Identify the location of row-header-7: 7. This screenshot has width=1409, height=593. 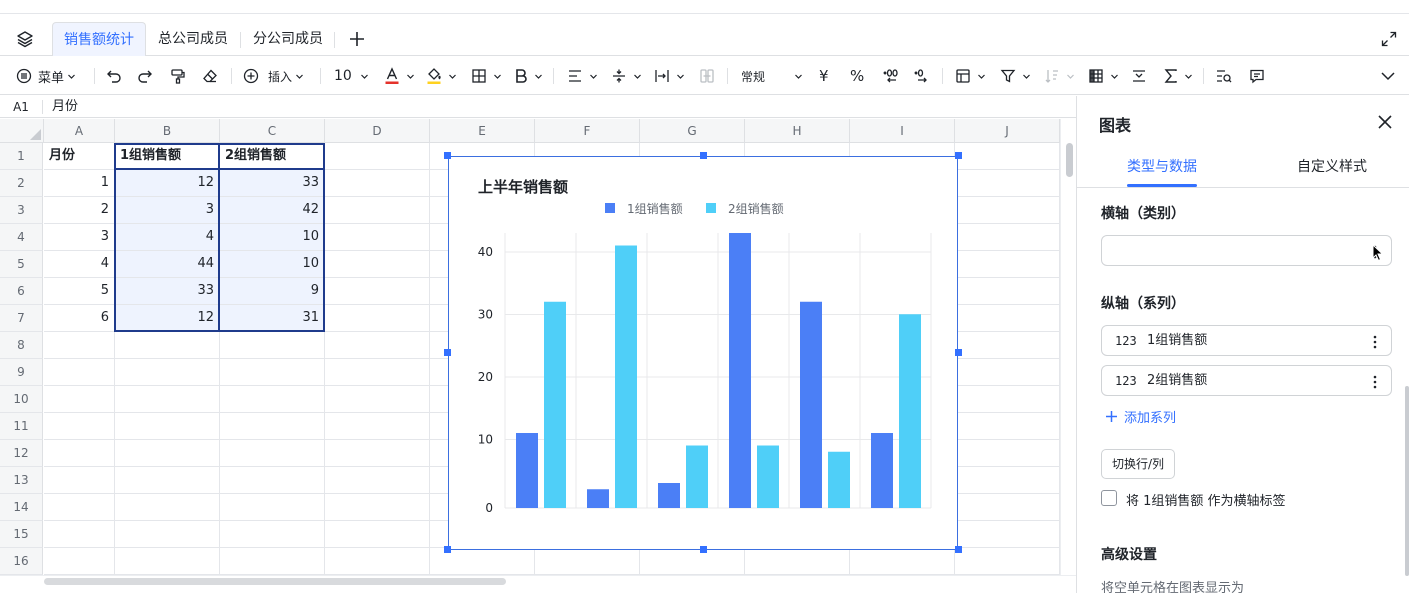
(21, 318).